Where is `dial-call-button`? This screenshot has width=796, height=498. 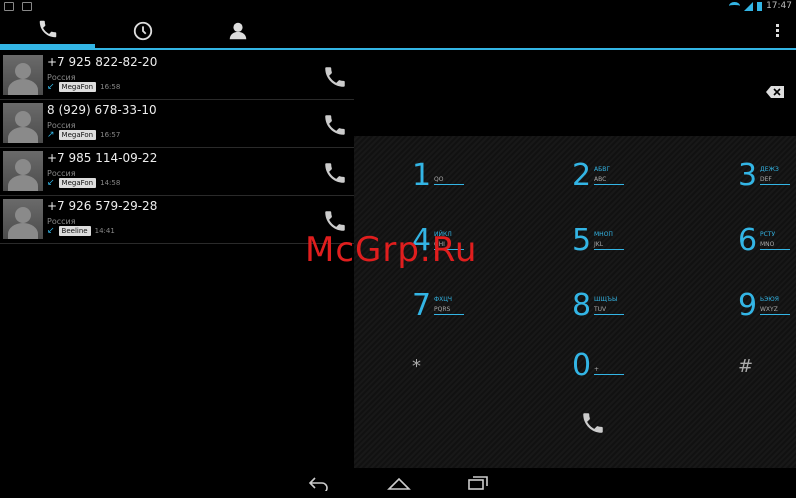 dial-call-button is located at coordinates (593, 423).